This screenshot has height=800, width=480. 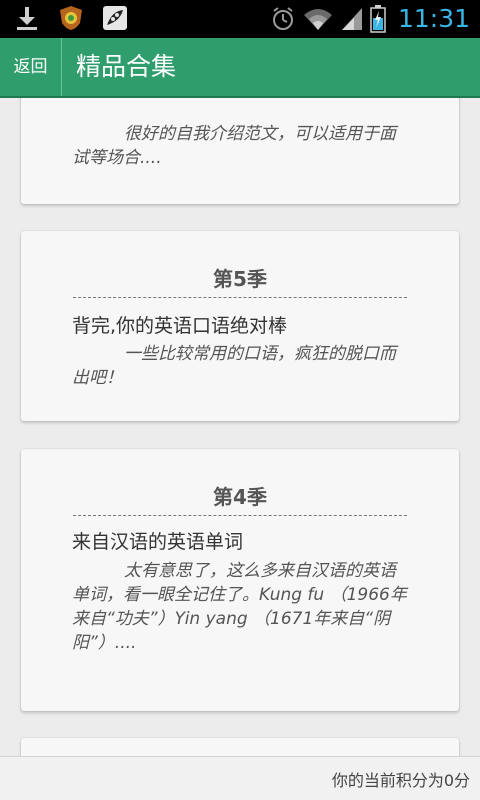 I want to click on signal-icon, so click(x=351, y=19).